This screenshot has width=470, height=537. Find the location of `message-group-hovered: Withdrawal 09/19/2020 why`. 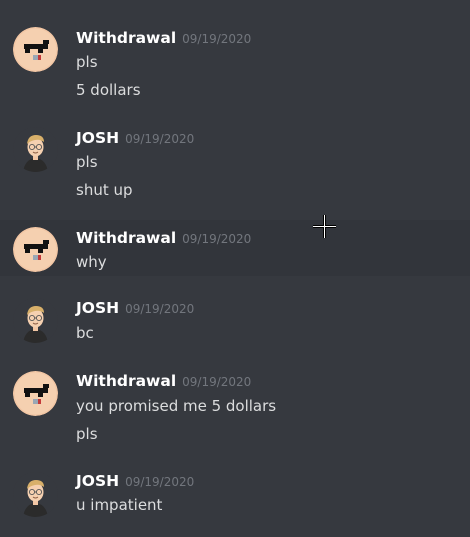

message-group-hovered: Withdrawal 09/19/2020 why is located at coordinates (235, 248).